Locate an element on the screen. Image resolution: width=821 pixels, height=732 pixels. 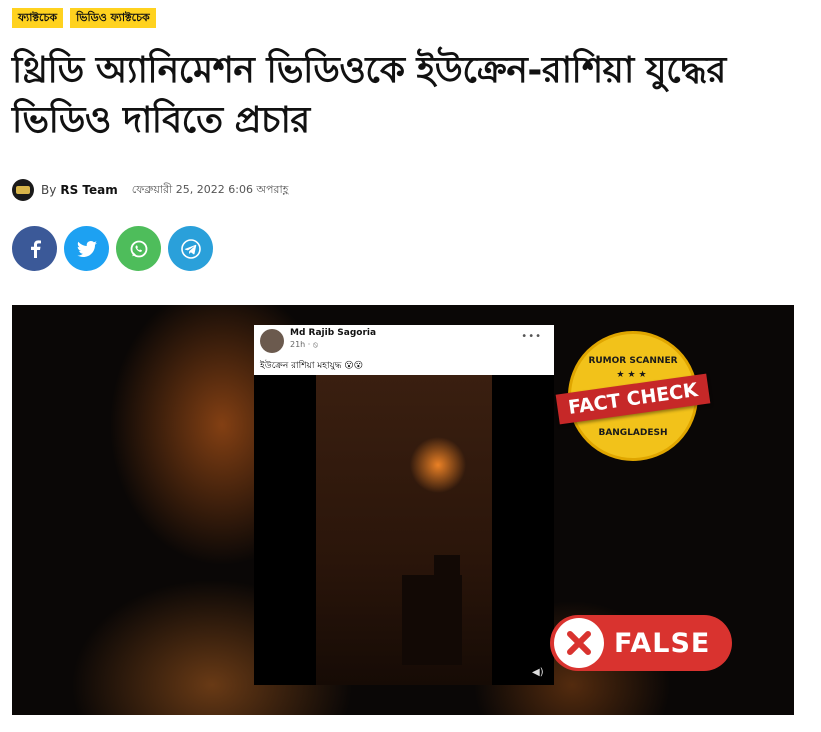
category-tags: ফ্যাক্টচেক ভিডিও ফ্যাক্টচেক is located at coordinates (84, 18).